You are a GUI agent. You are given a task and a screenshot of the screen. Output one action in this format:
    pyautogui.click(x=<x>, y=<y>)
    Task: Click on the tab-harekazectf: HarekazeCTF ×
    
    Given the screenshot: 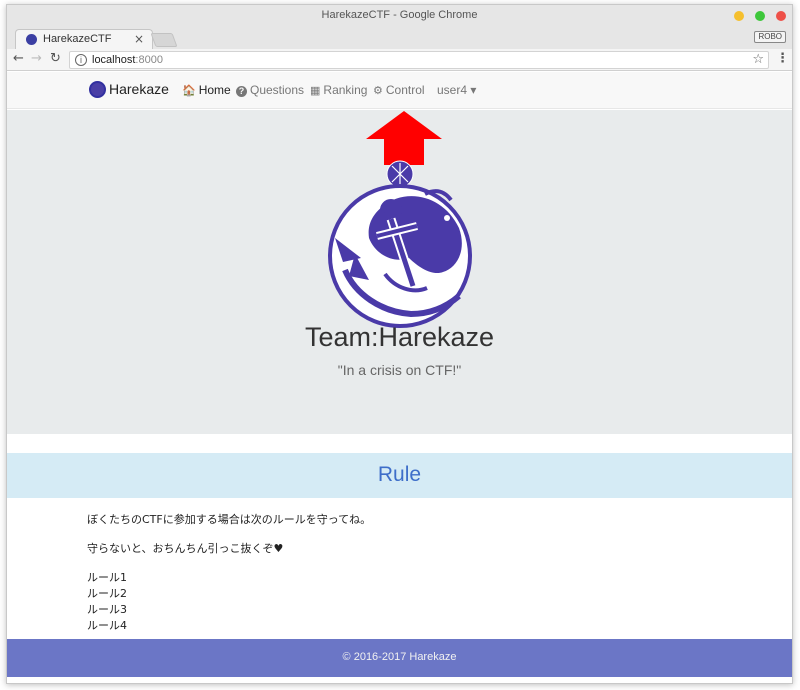 What is the action you would take?
    pyautogui.click(x=84, y=39)
    